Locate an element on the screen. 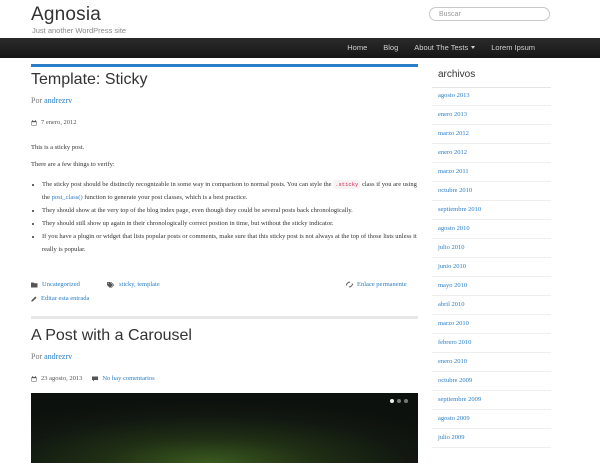  list-item: marzo 2011 is located at coordinates (491, 172).